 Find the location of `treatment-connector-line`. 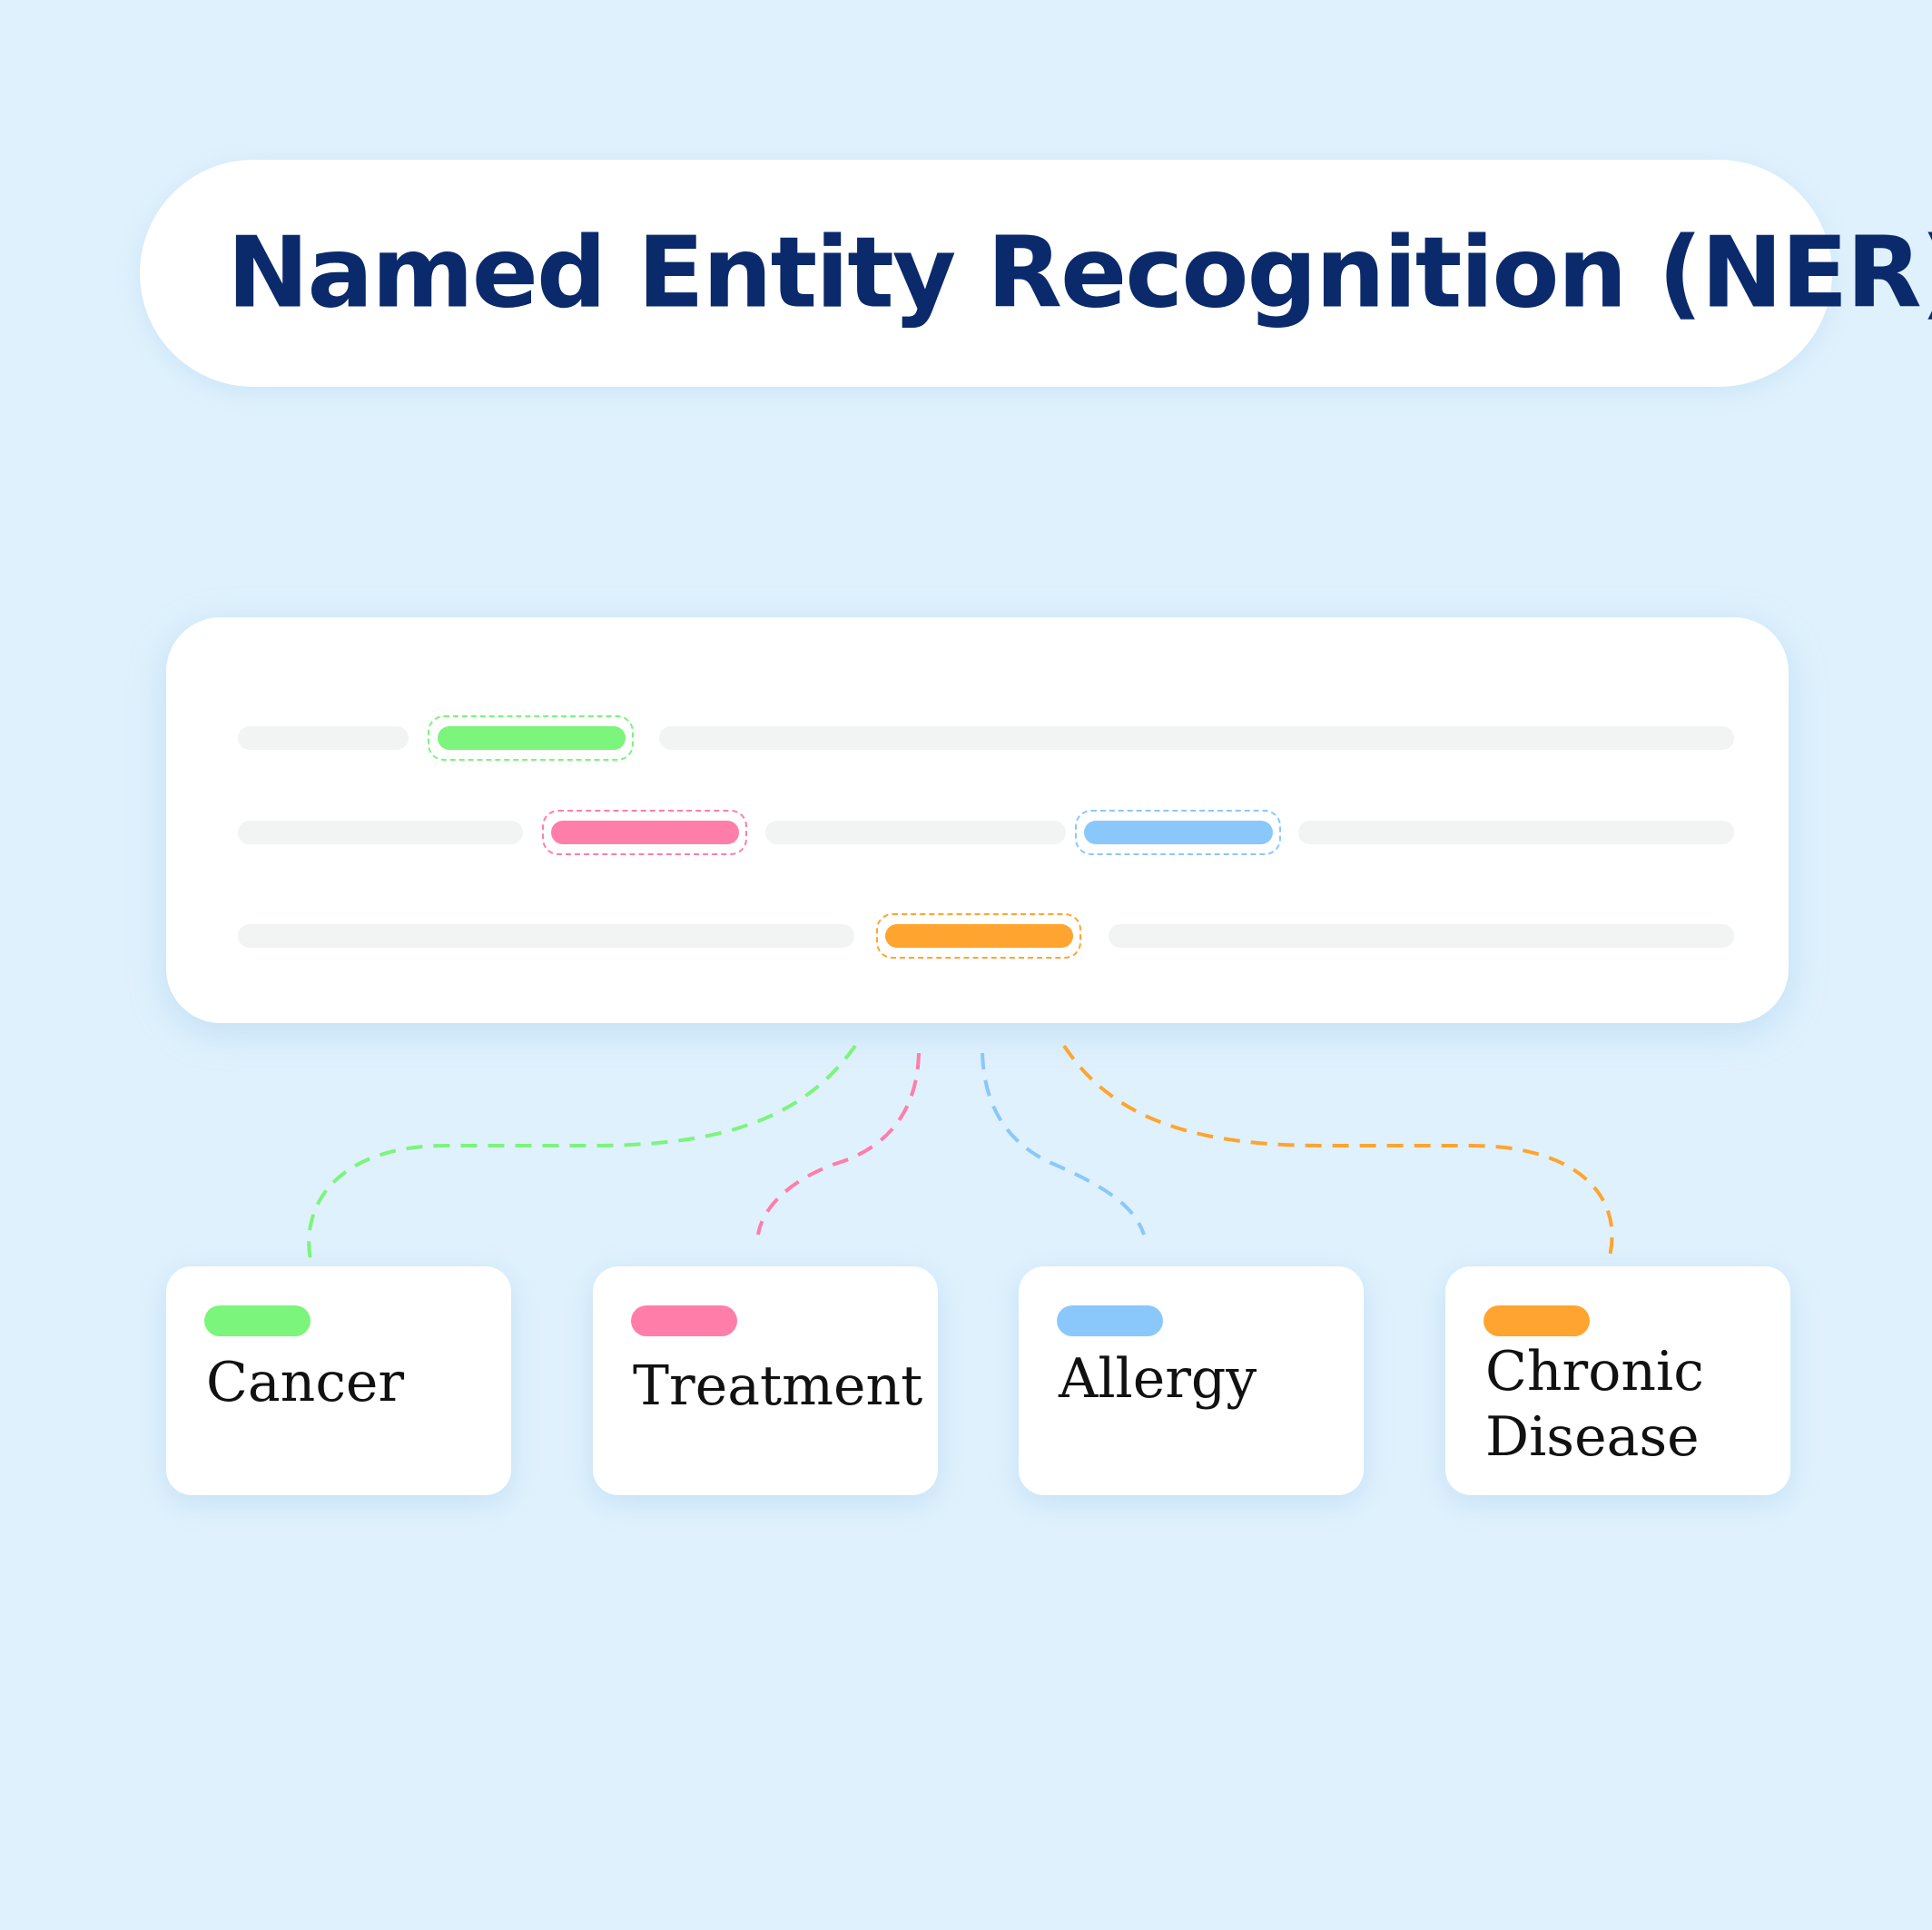

treatment-connector-line is located at coordinates (839, 1144).